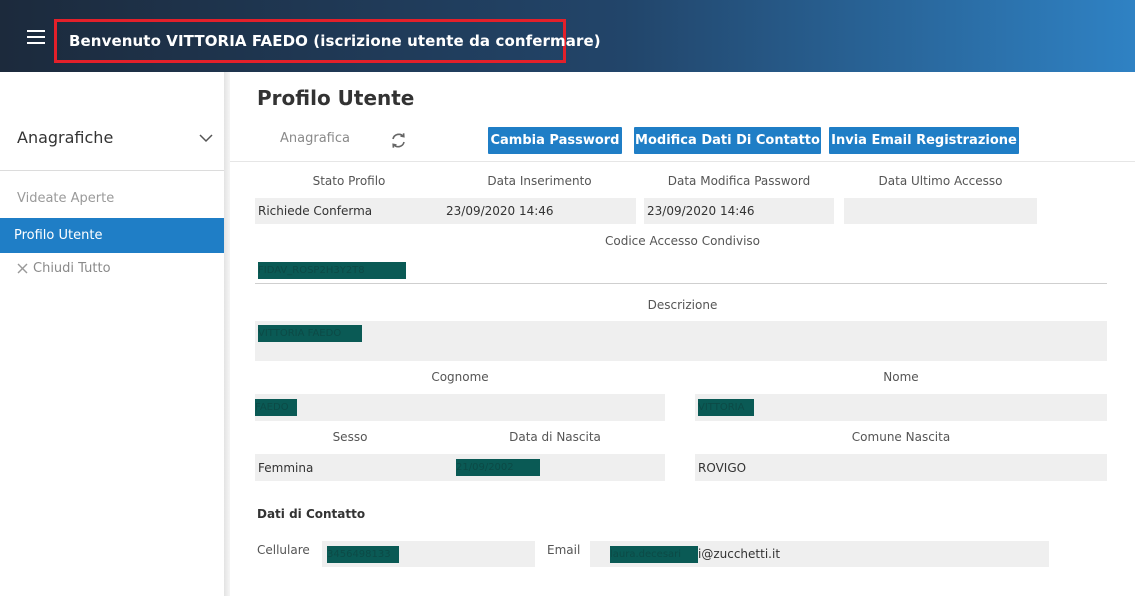 This screenshot has width=1135, height=596. Describe the element at coordinates (564, 550) in the screenshot. I see `email-label: Email` at that location.